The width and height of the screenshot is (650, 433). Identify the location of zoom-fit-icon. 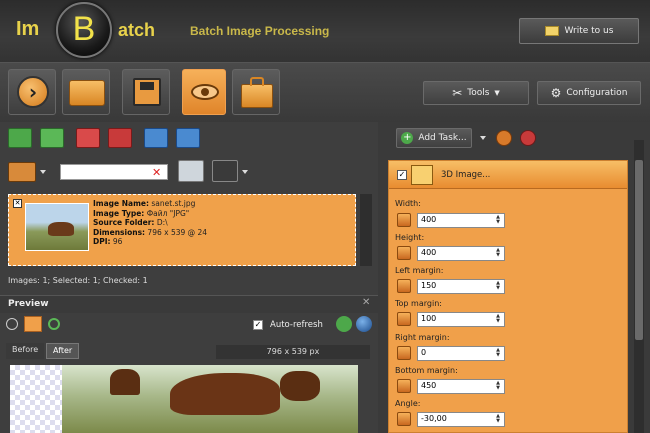
(54, 324).